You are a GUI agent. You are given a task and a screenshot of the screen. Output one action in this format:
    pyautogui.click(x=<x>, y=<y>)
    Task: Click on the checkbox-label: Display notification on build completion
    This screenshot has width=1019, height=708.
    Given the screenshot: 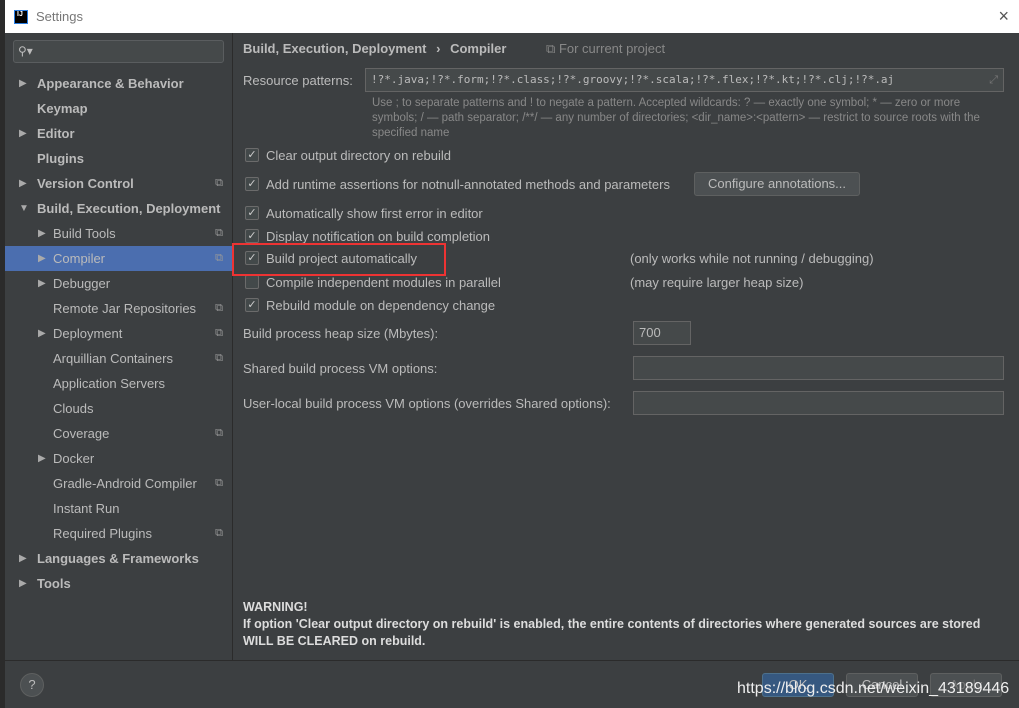 What is the action you would take?
    pyautogui.click(x=378, y=236)
    